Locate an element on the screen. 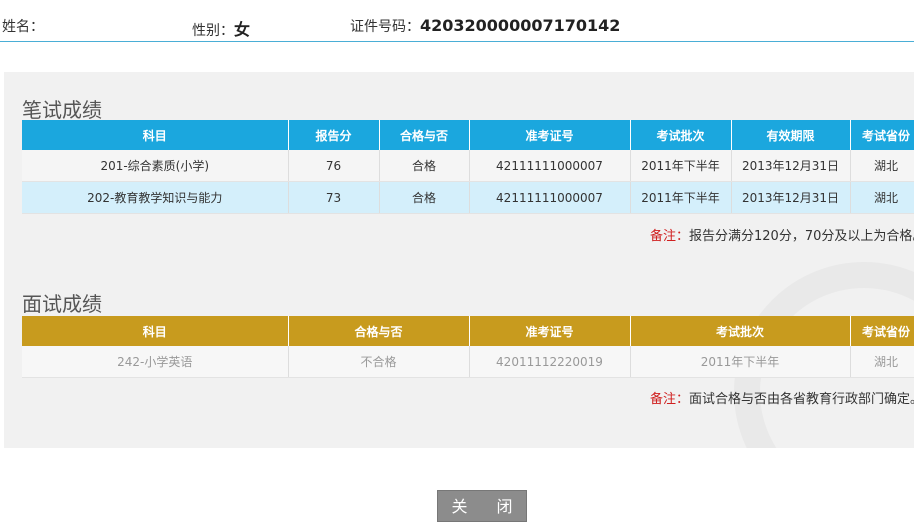 This screenshot has height=531, width=914. close-button: 关 闭 is located at coordinates (482, 506).